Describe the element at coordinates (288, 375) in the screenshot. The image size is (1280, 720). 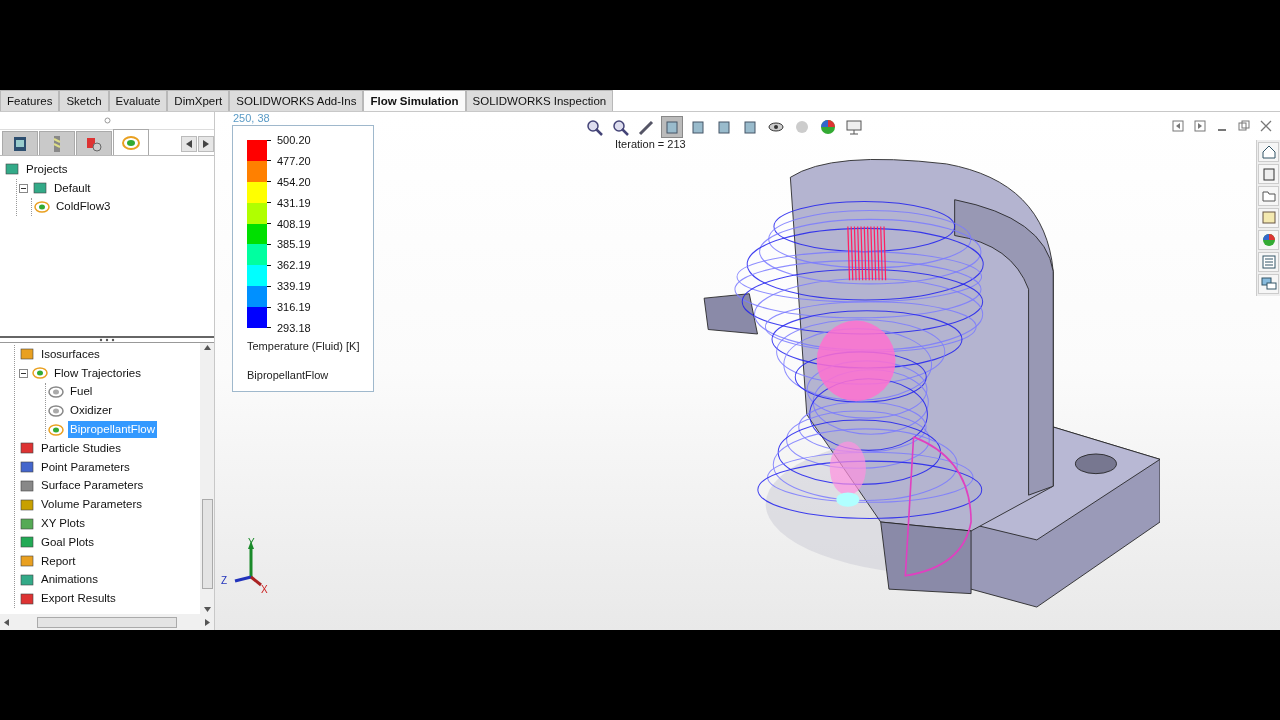
I see `legend-name: BipropellantFlow` at that location.